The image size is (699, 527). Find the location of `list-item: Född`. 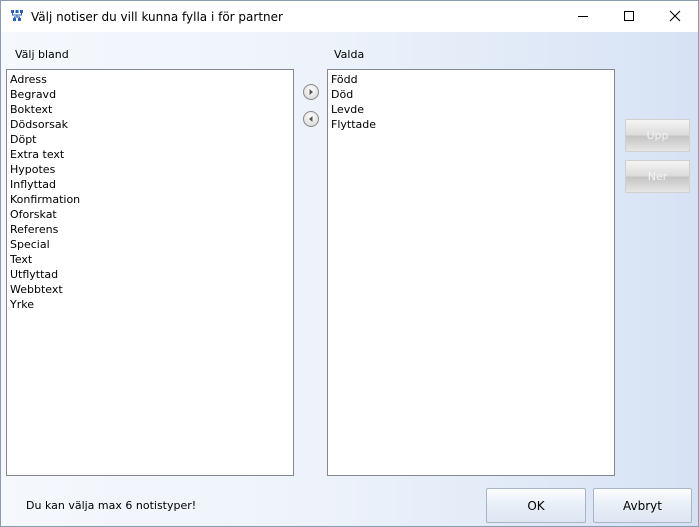

list-item: Född is located at coordinates (471, 79).